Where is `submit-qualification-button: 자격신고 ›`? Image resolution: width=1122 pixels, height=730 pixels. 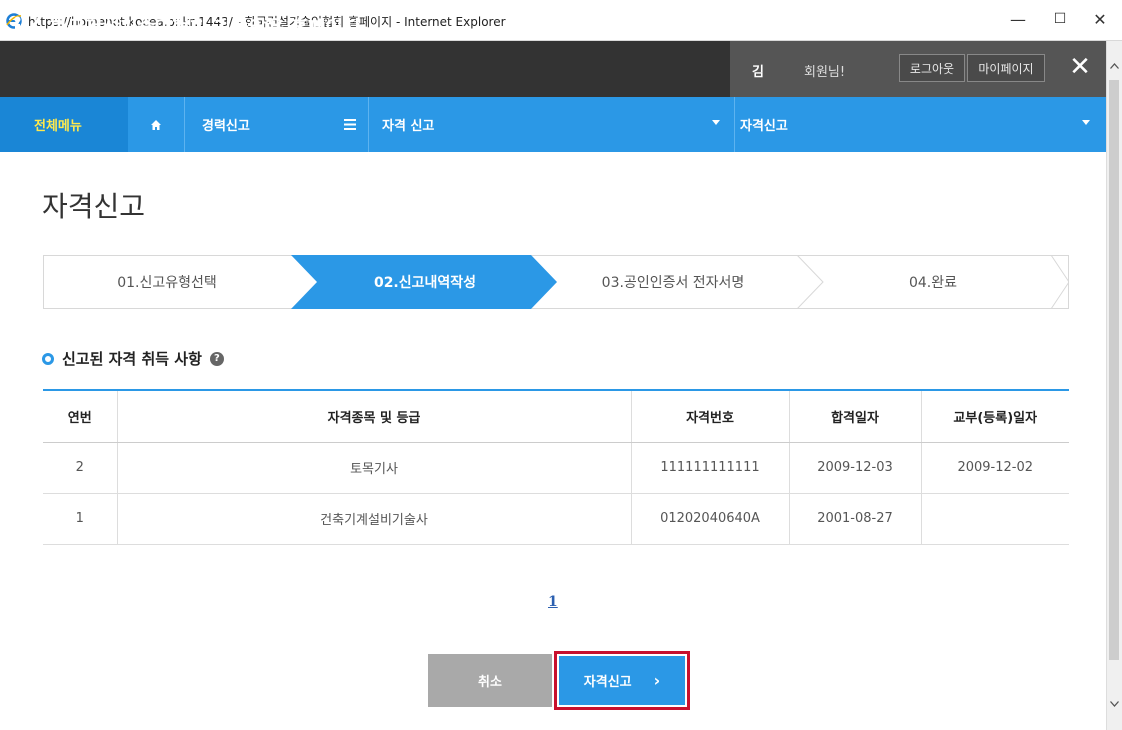
submit-qualification-button: 자격신고 › is located at coordinates (622, 680).